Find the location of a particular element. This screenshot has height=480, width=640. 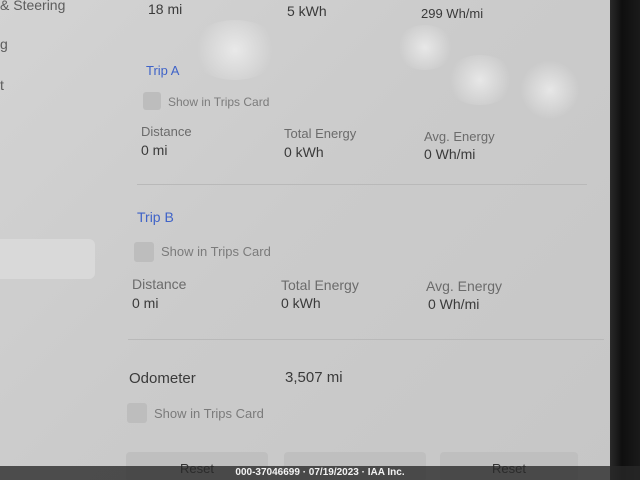

trip-a-energy-label: Total Energy is located at coordinates (320, 133).